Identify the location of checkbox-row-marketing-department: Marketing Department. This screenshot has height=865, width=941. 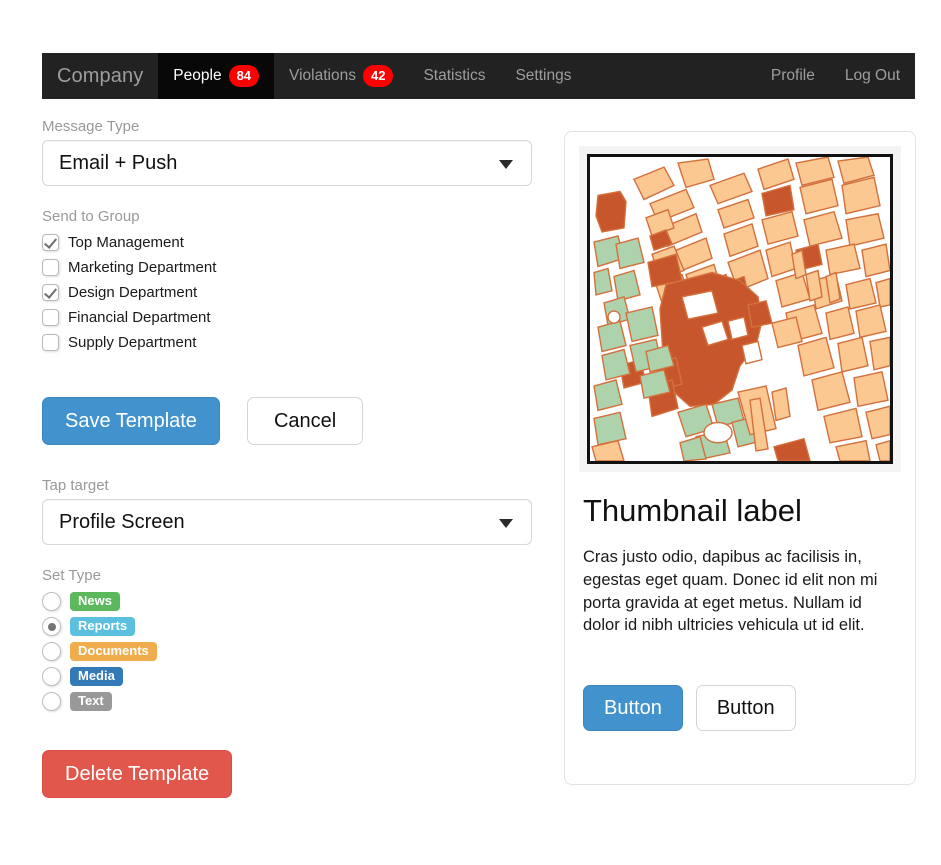
(287, 267).